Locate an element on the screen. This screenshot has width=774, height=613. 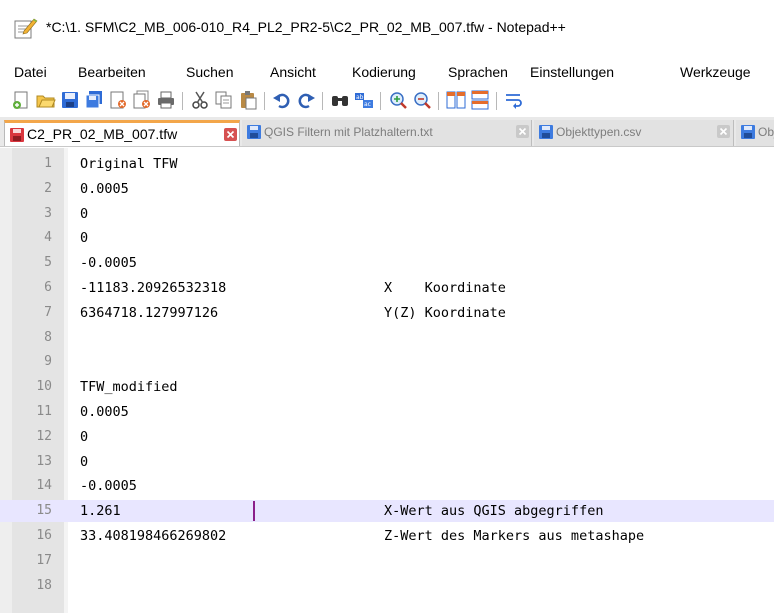
menu-kodierung: Kodierung is located at coordinates (384, 72).